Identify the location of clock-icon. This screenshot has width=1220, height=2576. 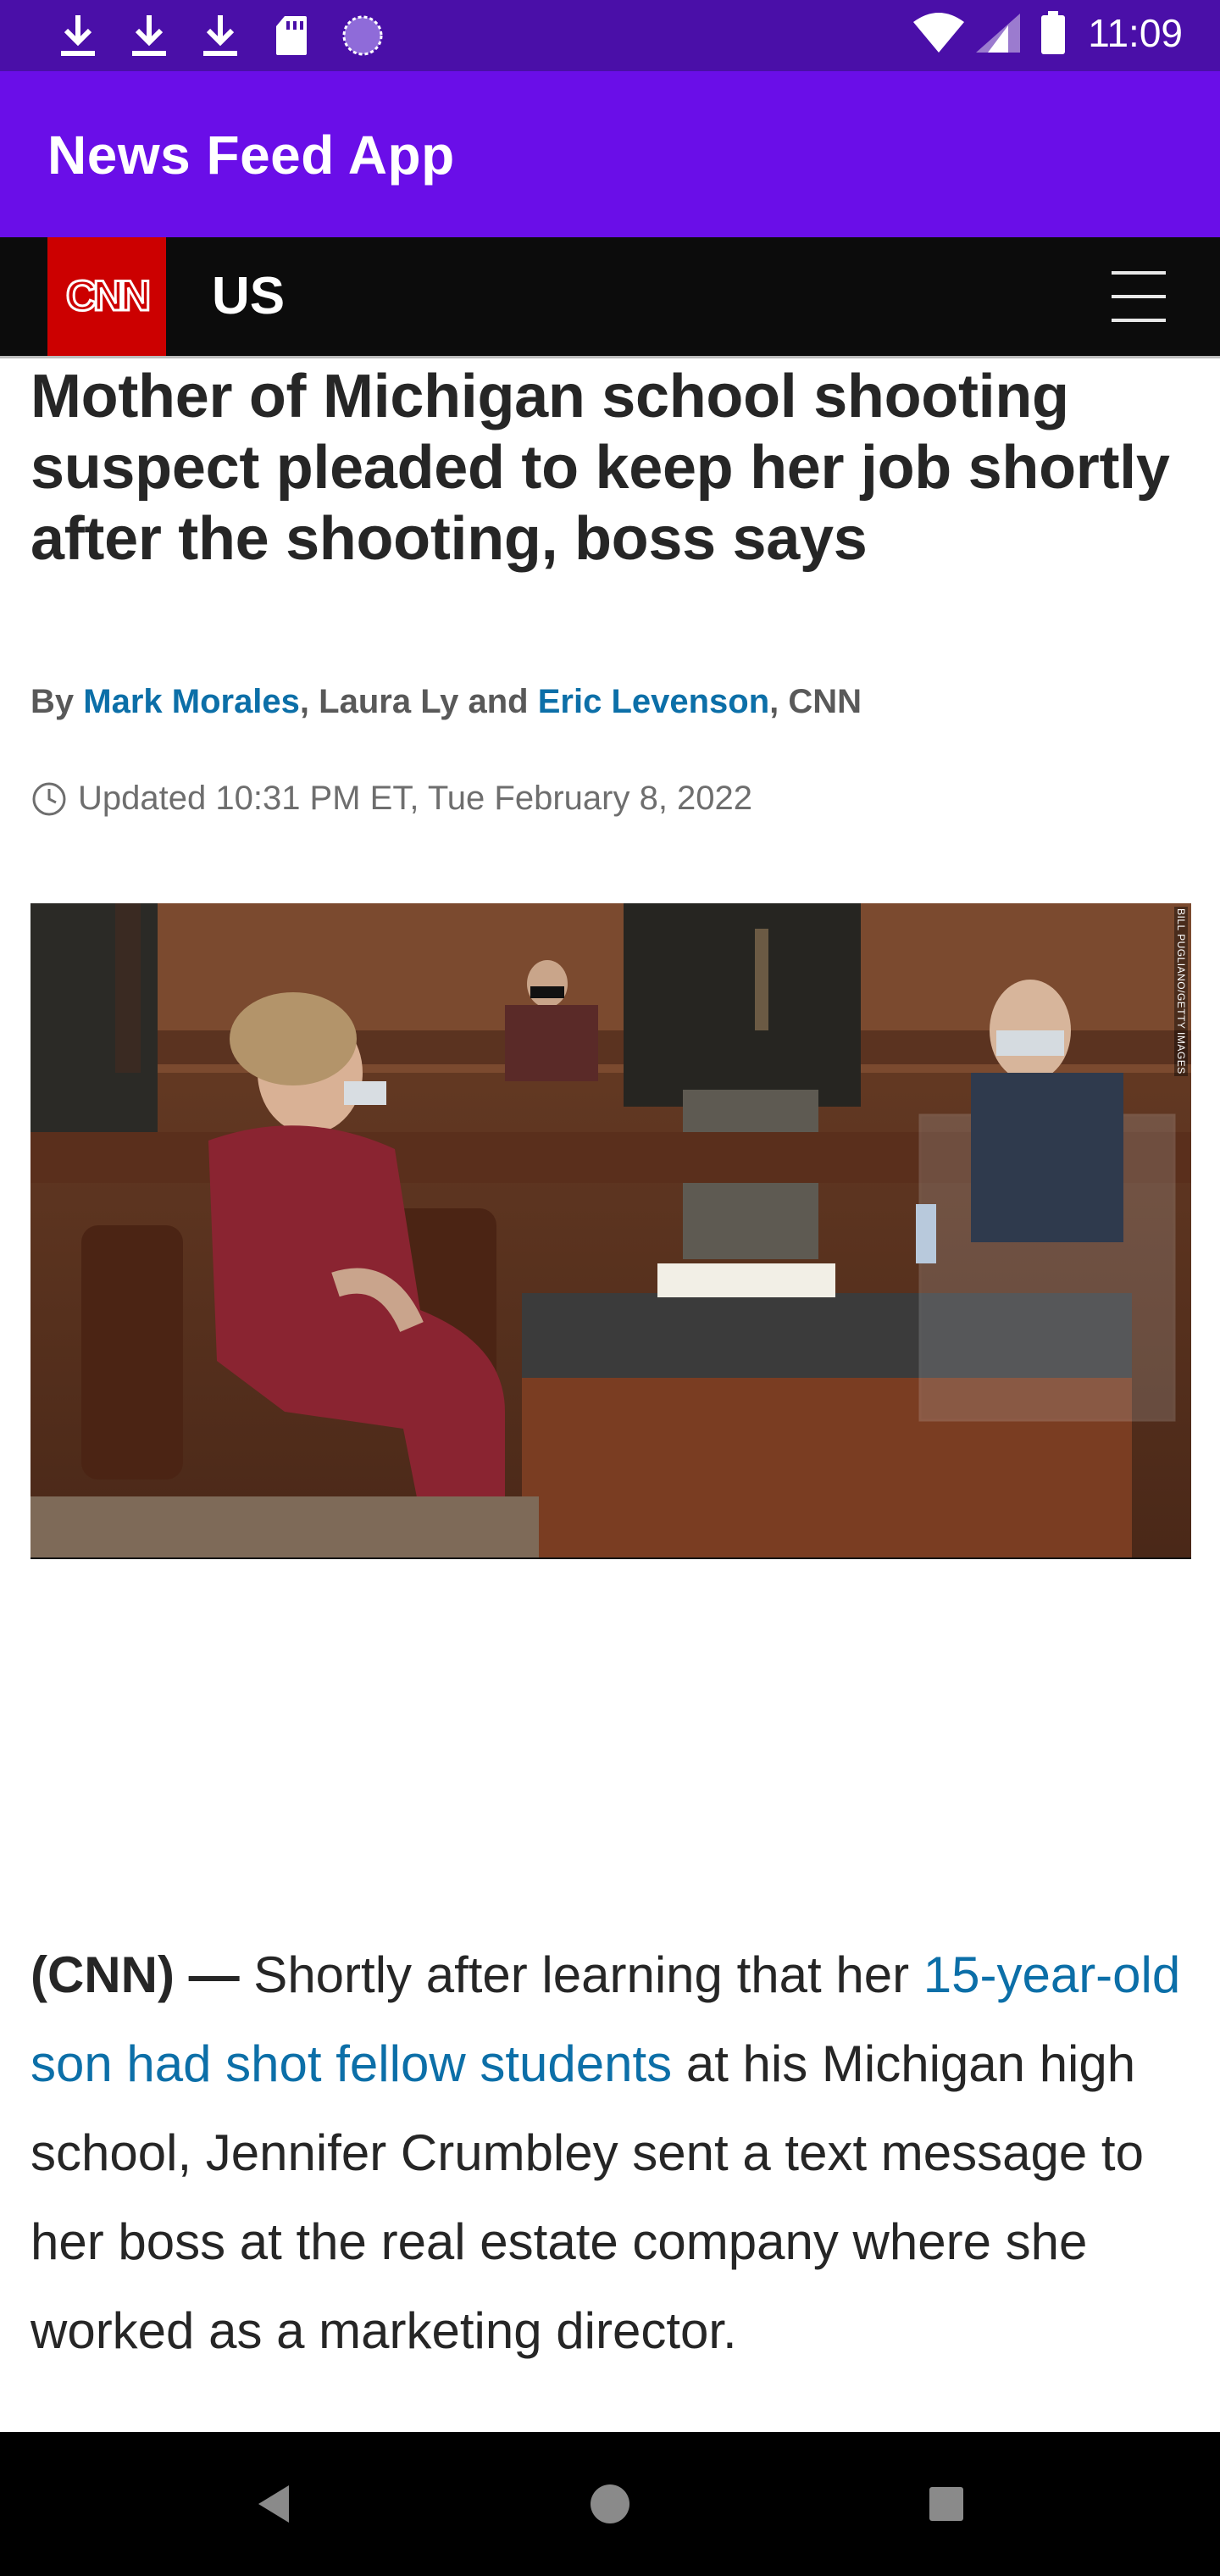
(49, 798).